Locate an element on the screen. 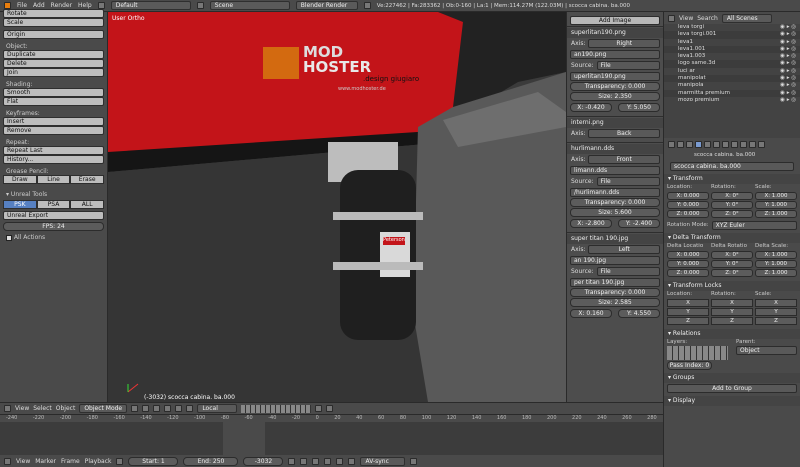 Image resolution: width=800 pixels, height=467 pixels. rot-y: Y: 0° is located at coordinates (732, 205).